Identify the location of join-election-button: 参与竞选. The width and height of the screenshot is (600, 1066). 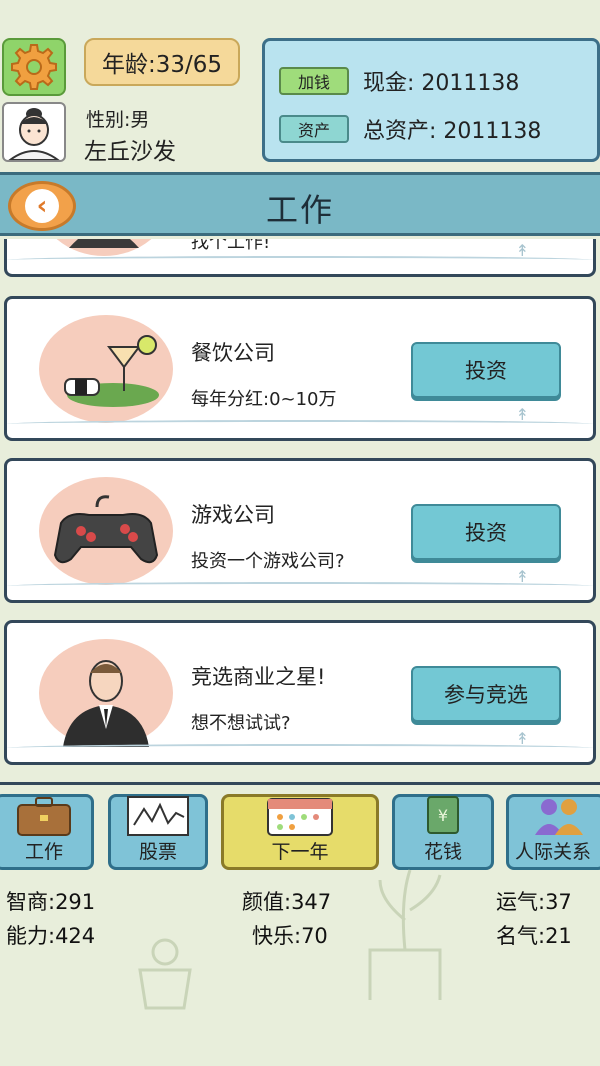
(486, 694).